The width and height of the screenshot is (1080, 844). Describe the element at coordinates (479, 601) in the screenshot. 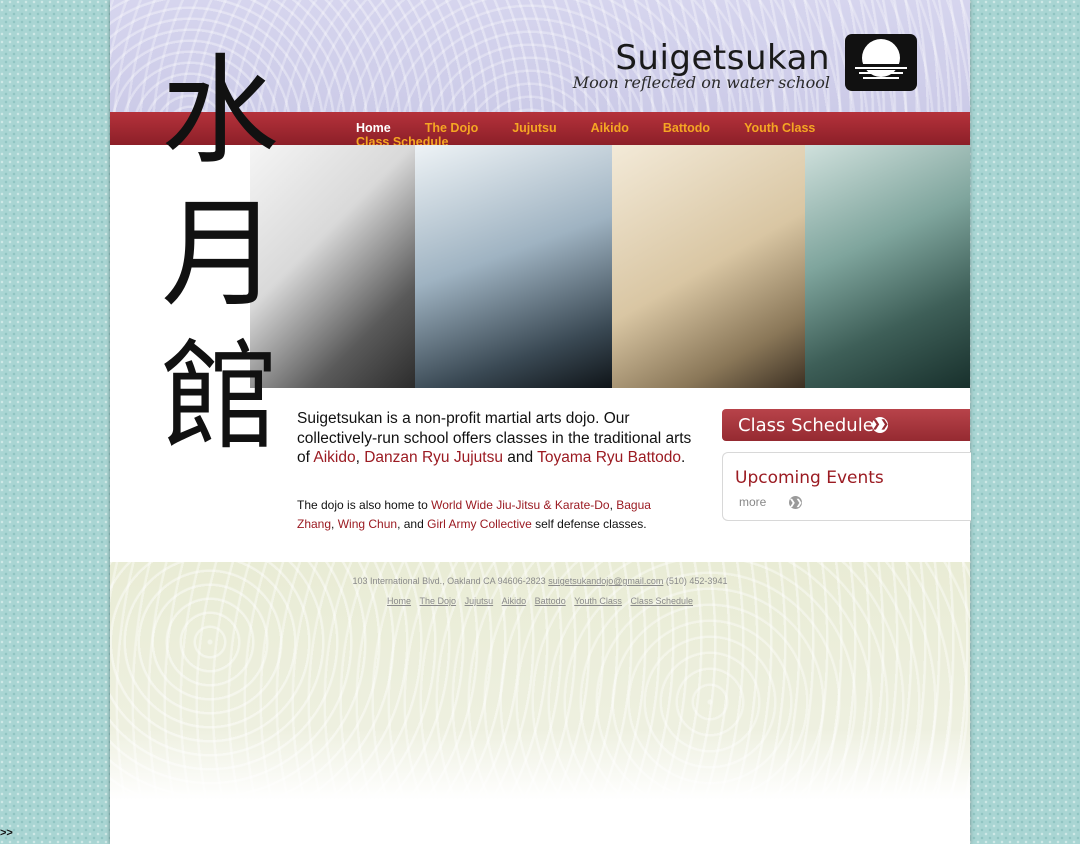

I see `footer-link-jujutsu: Jujutsu` at that location.